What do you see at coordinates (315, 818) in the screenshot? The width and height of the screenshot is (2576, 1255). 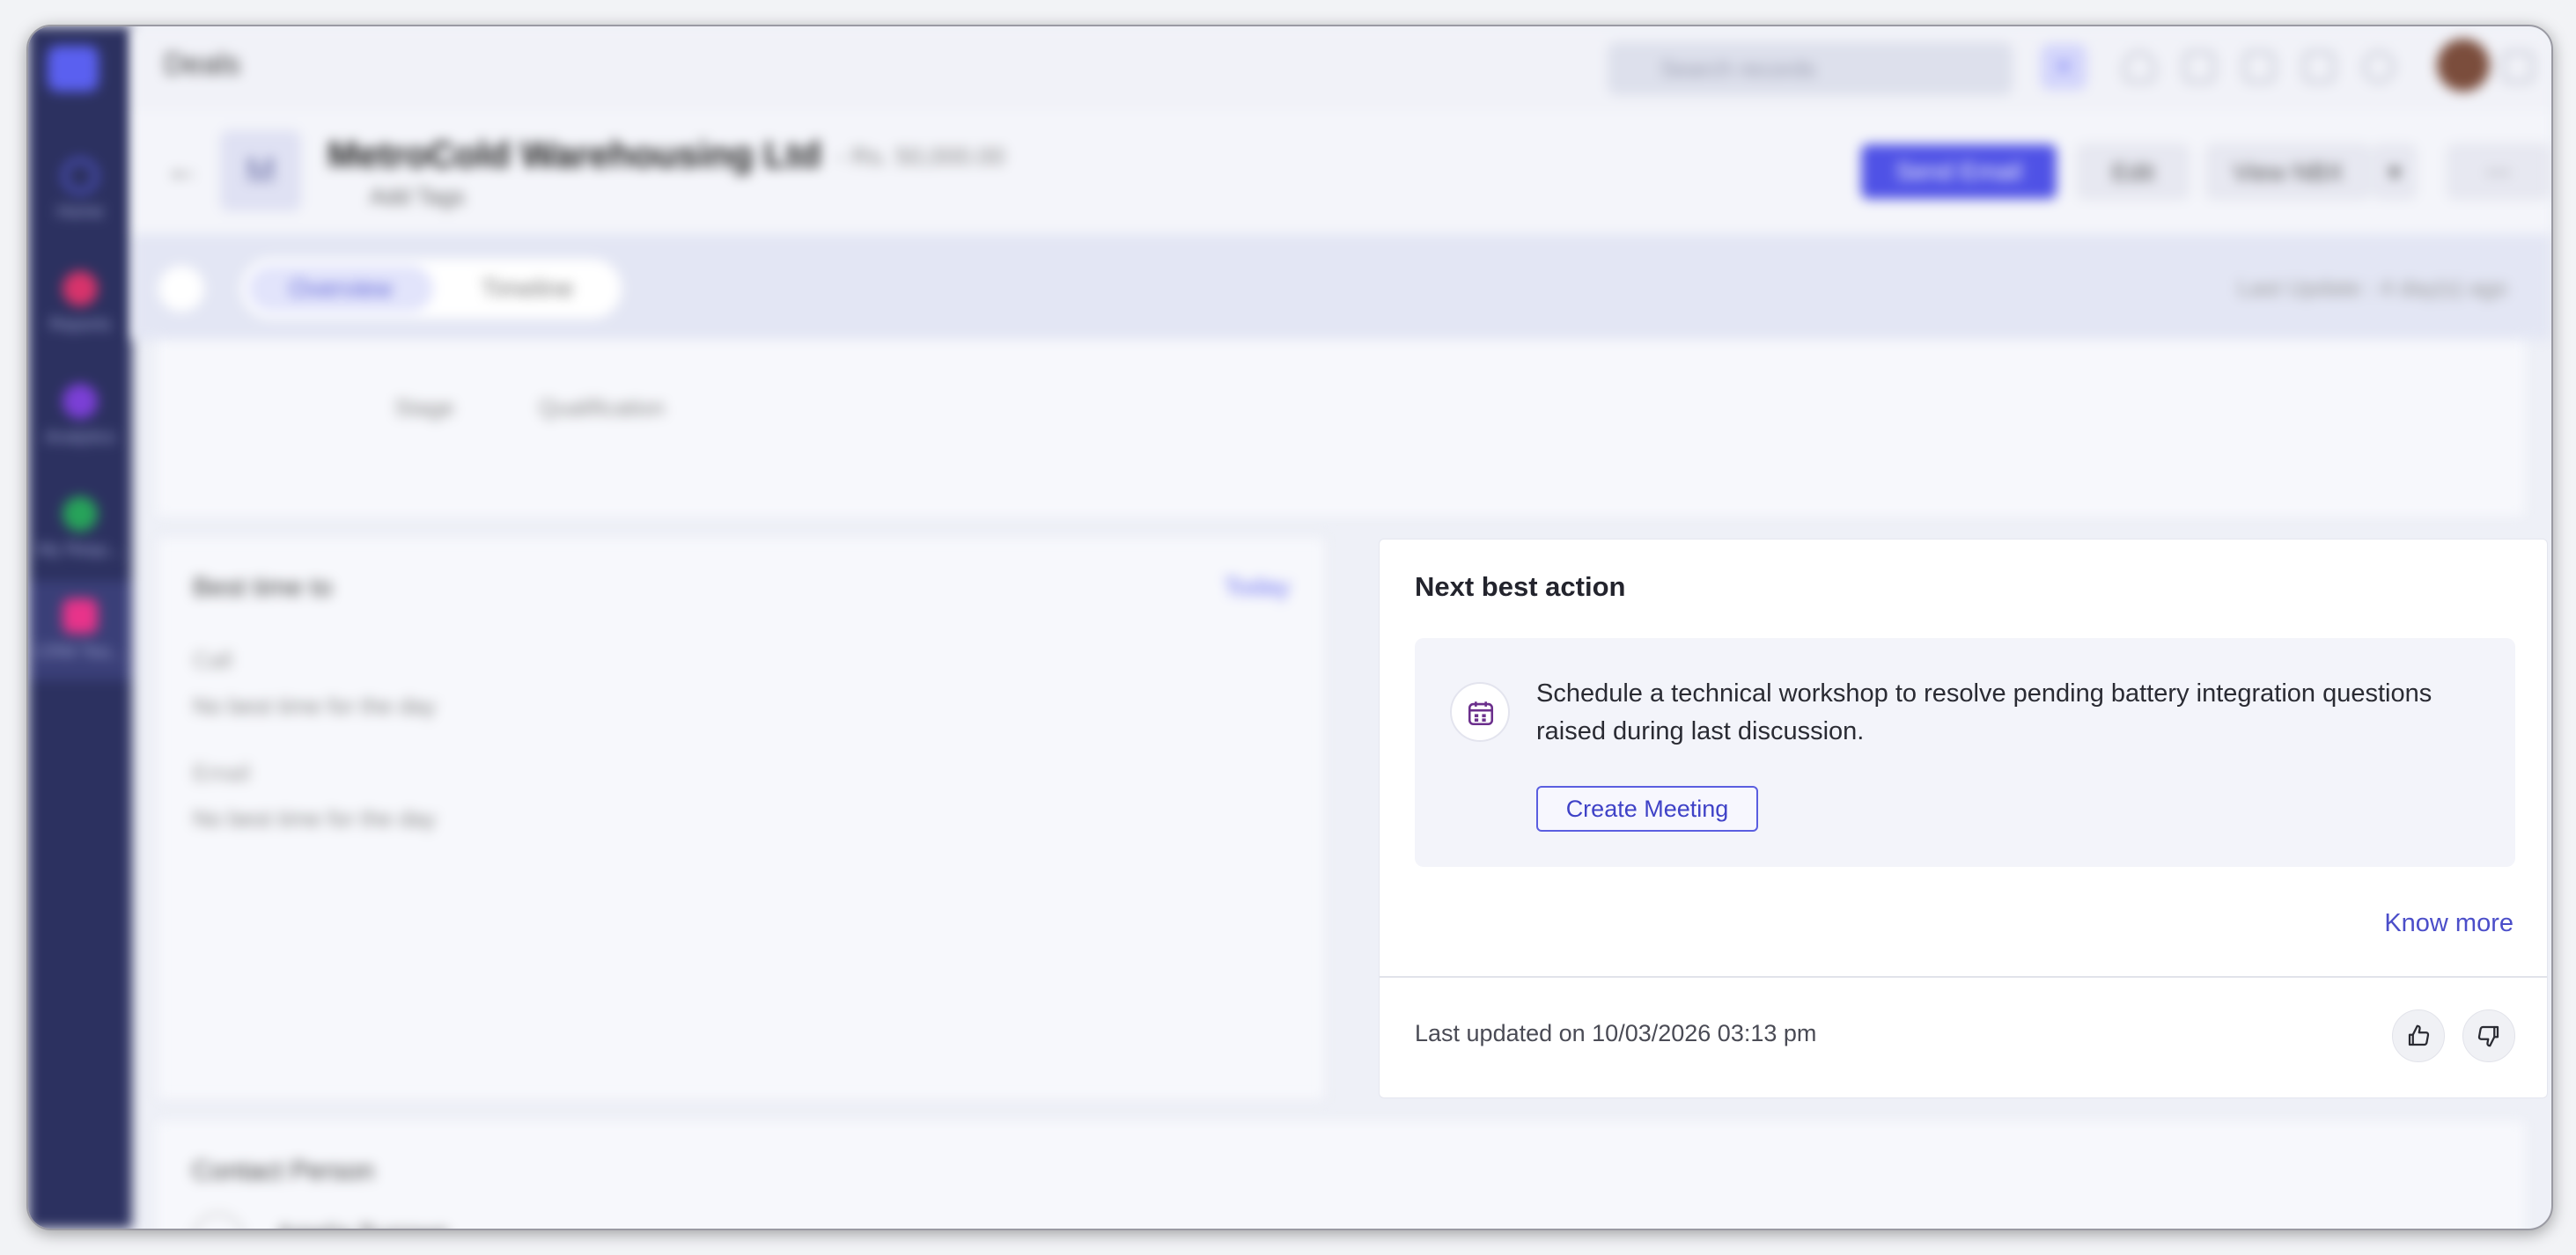 I see `email-value: No best time for the day` at bounding box center [315, 818].